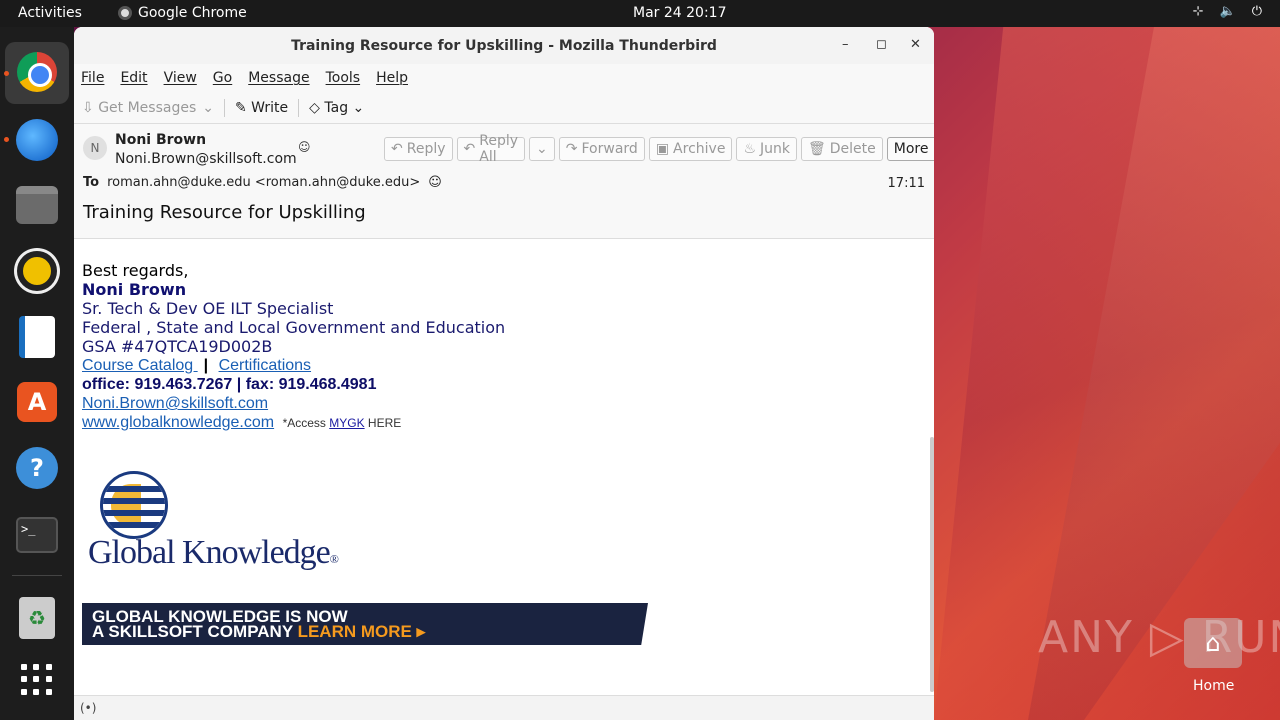  I want to click on signature-title: Sr. Tech & Dev OE ILT Specialist, so click(208, 308).